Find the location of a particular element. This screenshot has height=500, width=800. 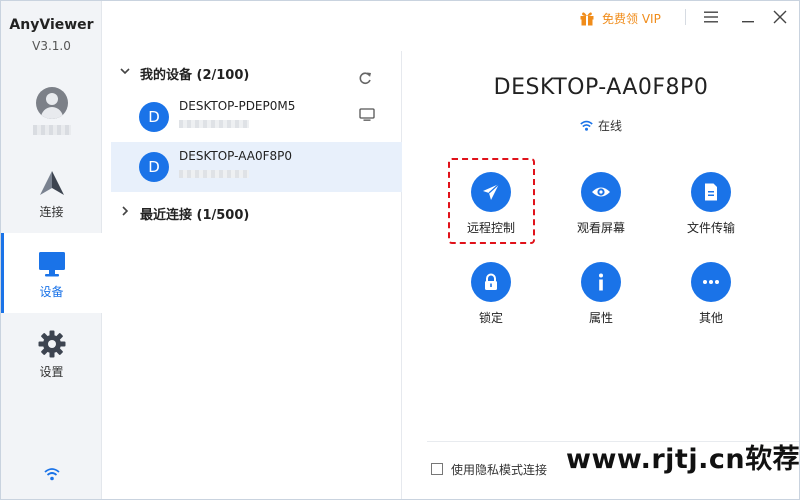

info-icon is located at coordinates (601, 282).